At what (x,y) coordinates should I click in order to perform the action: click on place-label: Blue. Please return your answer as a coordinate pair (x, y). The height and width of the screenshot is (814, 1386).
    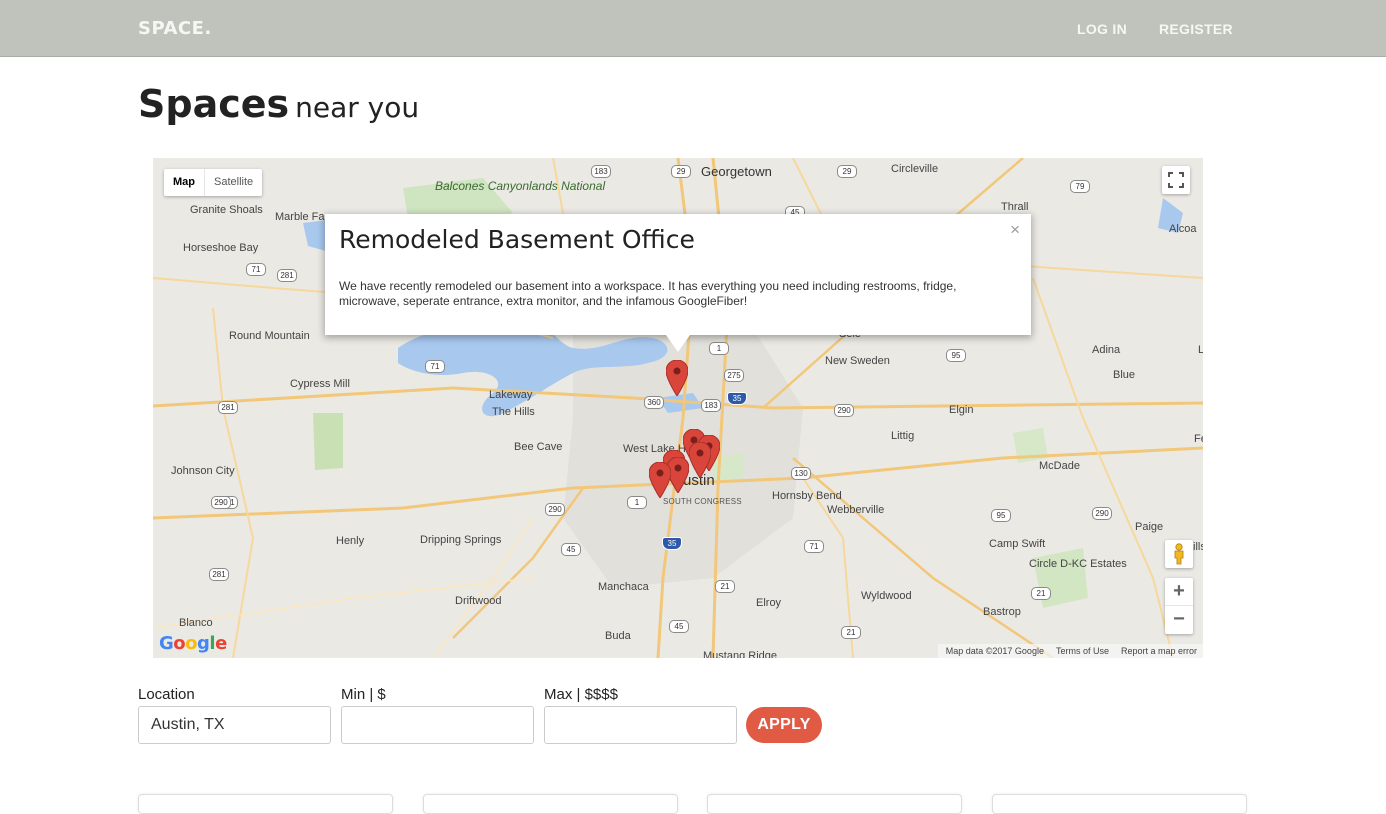
    Looking at the image, I should click on (1124, 375).